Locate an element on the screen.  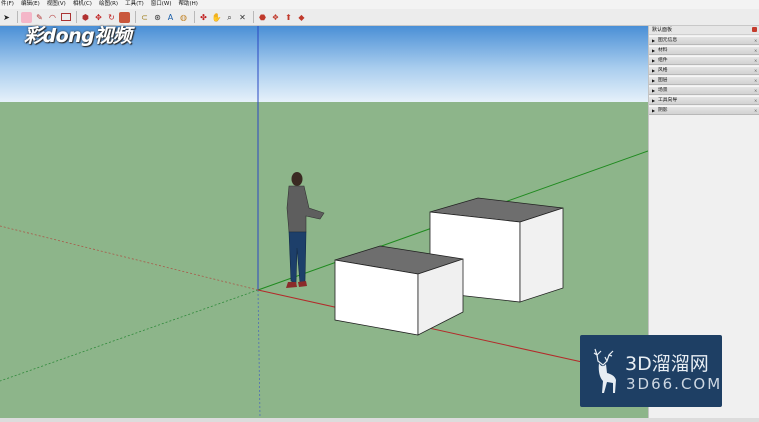
small-box is located at coordinates (399, 290).